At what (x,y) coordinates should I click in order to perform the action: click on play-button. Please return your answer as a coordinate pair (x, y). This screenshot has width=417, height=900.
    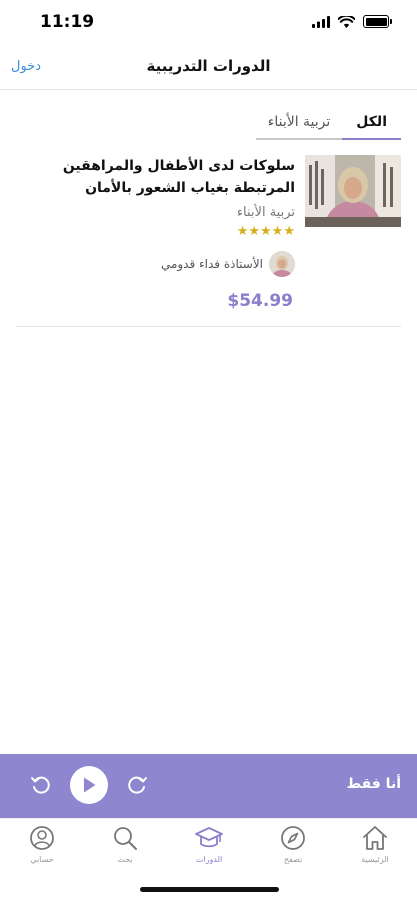
    Looking at the image, I should click on (89, 785).